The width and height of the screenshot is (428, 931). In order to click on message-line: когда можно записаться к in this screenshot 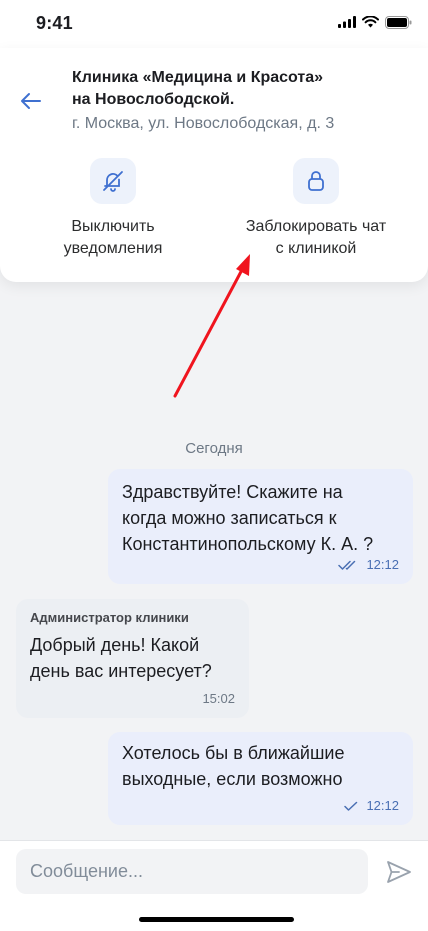, I will do `click(229, 518)`.